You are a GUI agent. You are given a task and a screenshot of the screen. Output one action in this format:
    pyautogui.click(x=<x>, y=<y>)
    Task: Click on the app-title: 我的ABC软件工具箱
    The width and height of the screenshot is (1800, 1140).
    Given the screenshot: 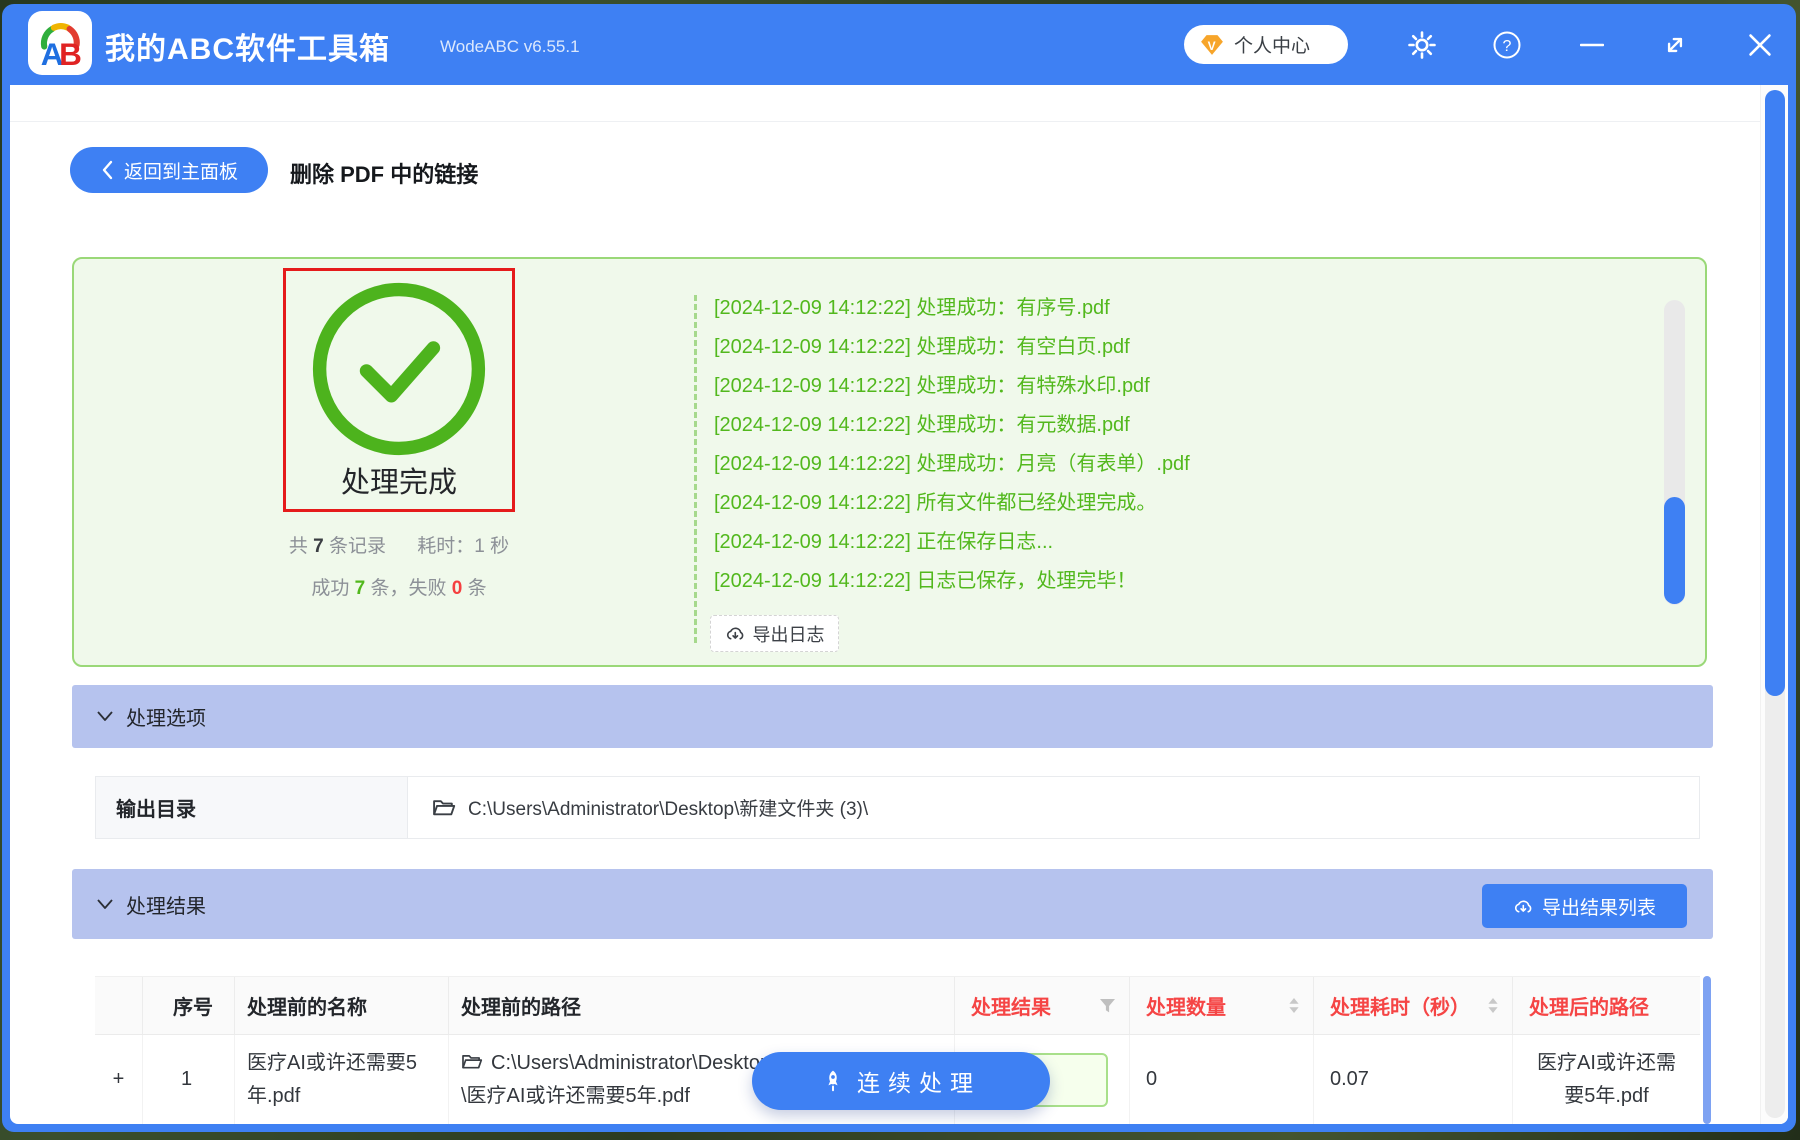 What is the action you would take?
    pyautogui.click(x=247, y=49)
    